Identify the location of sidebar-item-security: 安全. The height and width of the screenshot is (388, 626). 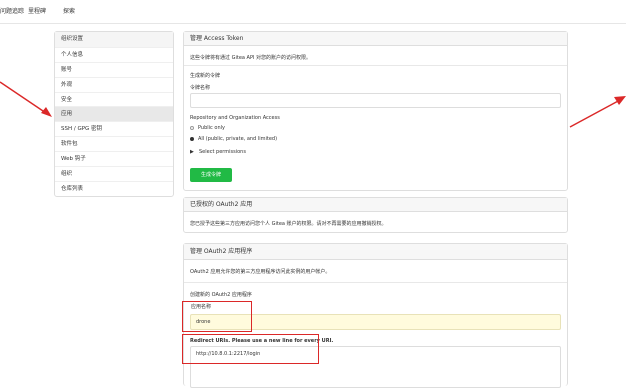
(114, 99).